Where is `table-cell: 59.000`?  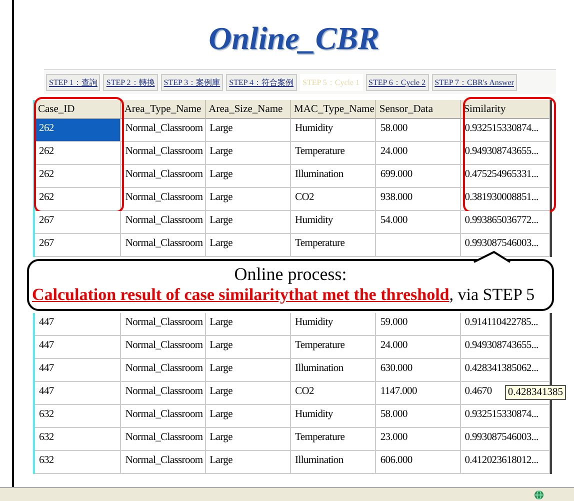 table-cell: 59.000 is located at coordinates (418, 324).